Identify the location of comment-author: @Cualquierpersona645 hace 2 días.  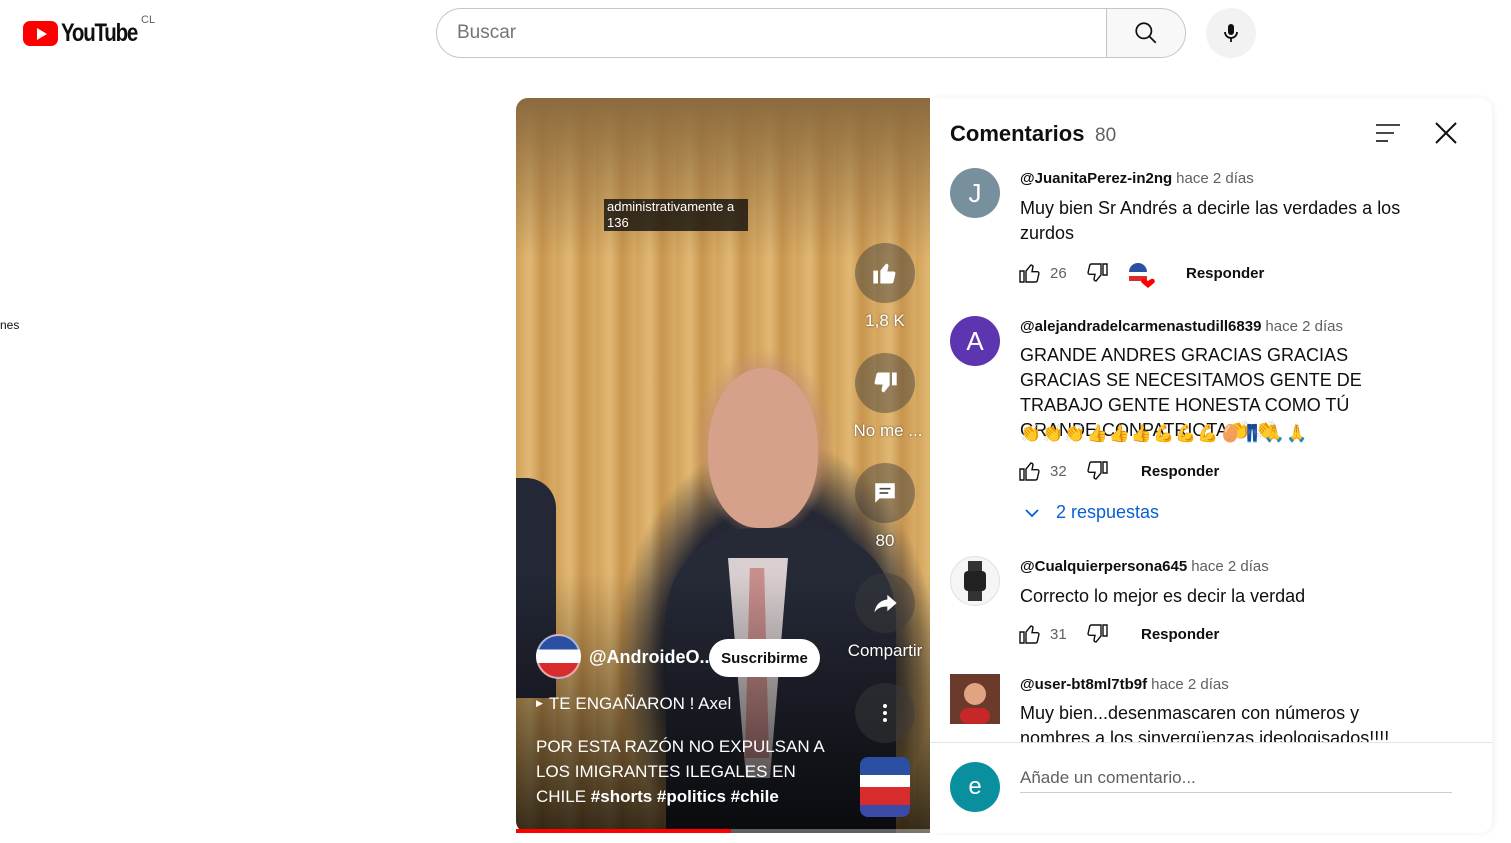
(1144, 566).